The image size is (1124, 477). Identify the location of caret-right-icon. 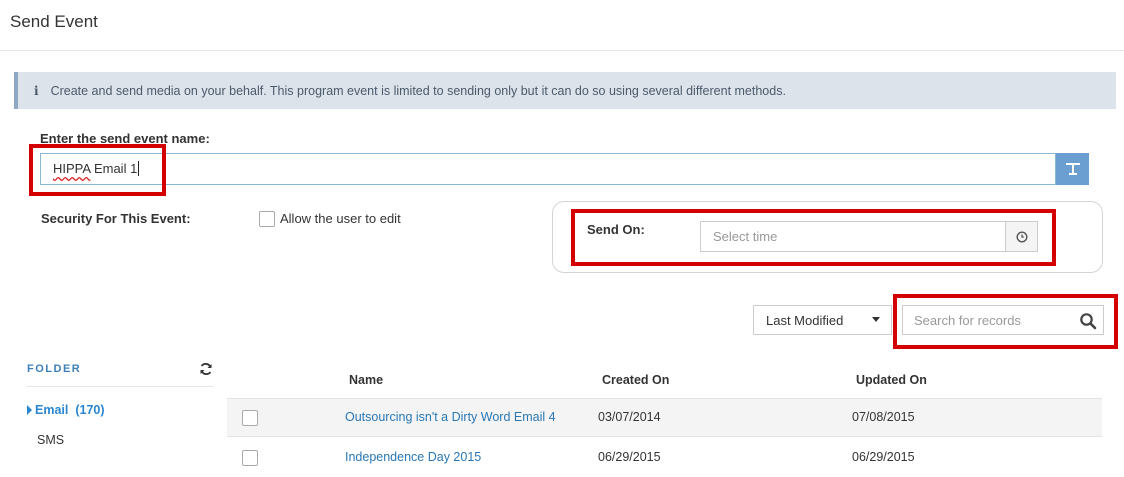
(29, 410).